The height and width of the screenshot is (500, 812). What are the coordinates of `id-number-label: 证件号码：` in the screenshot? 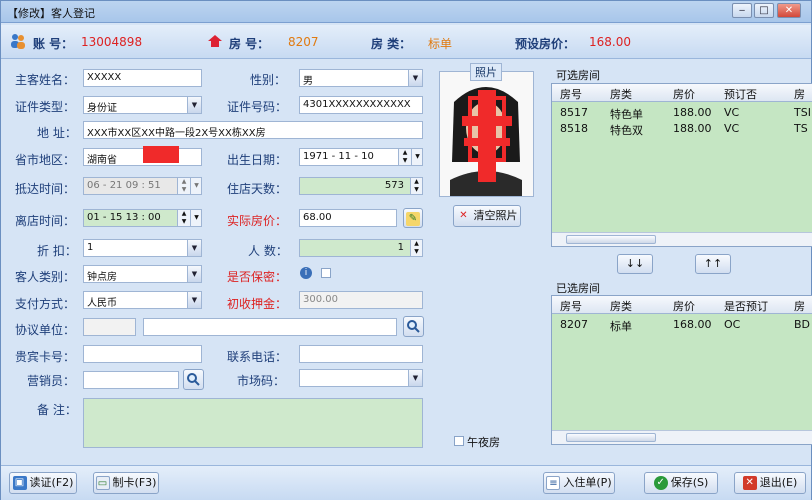 It's located at (257, 107).